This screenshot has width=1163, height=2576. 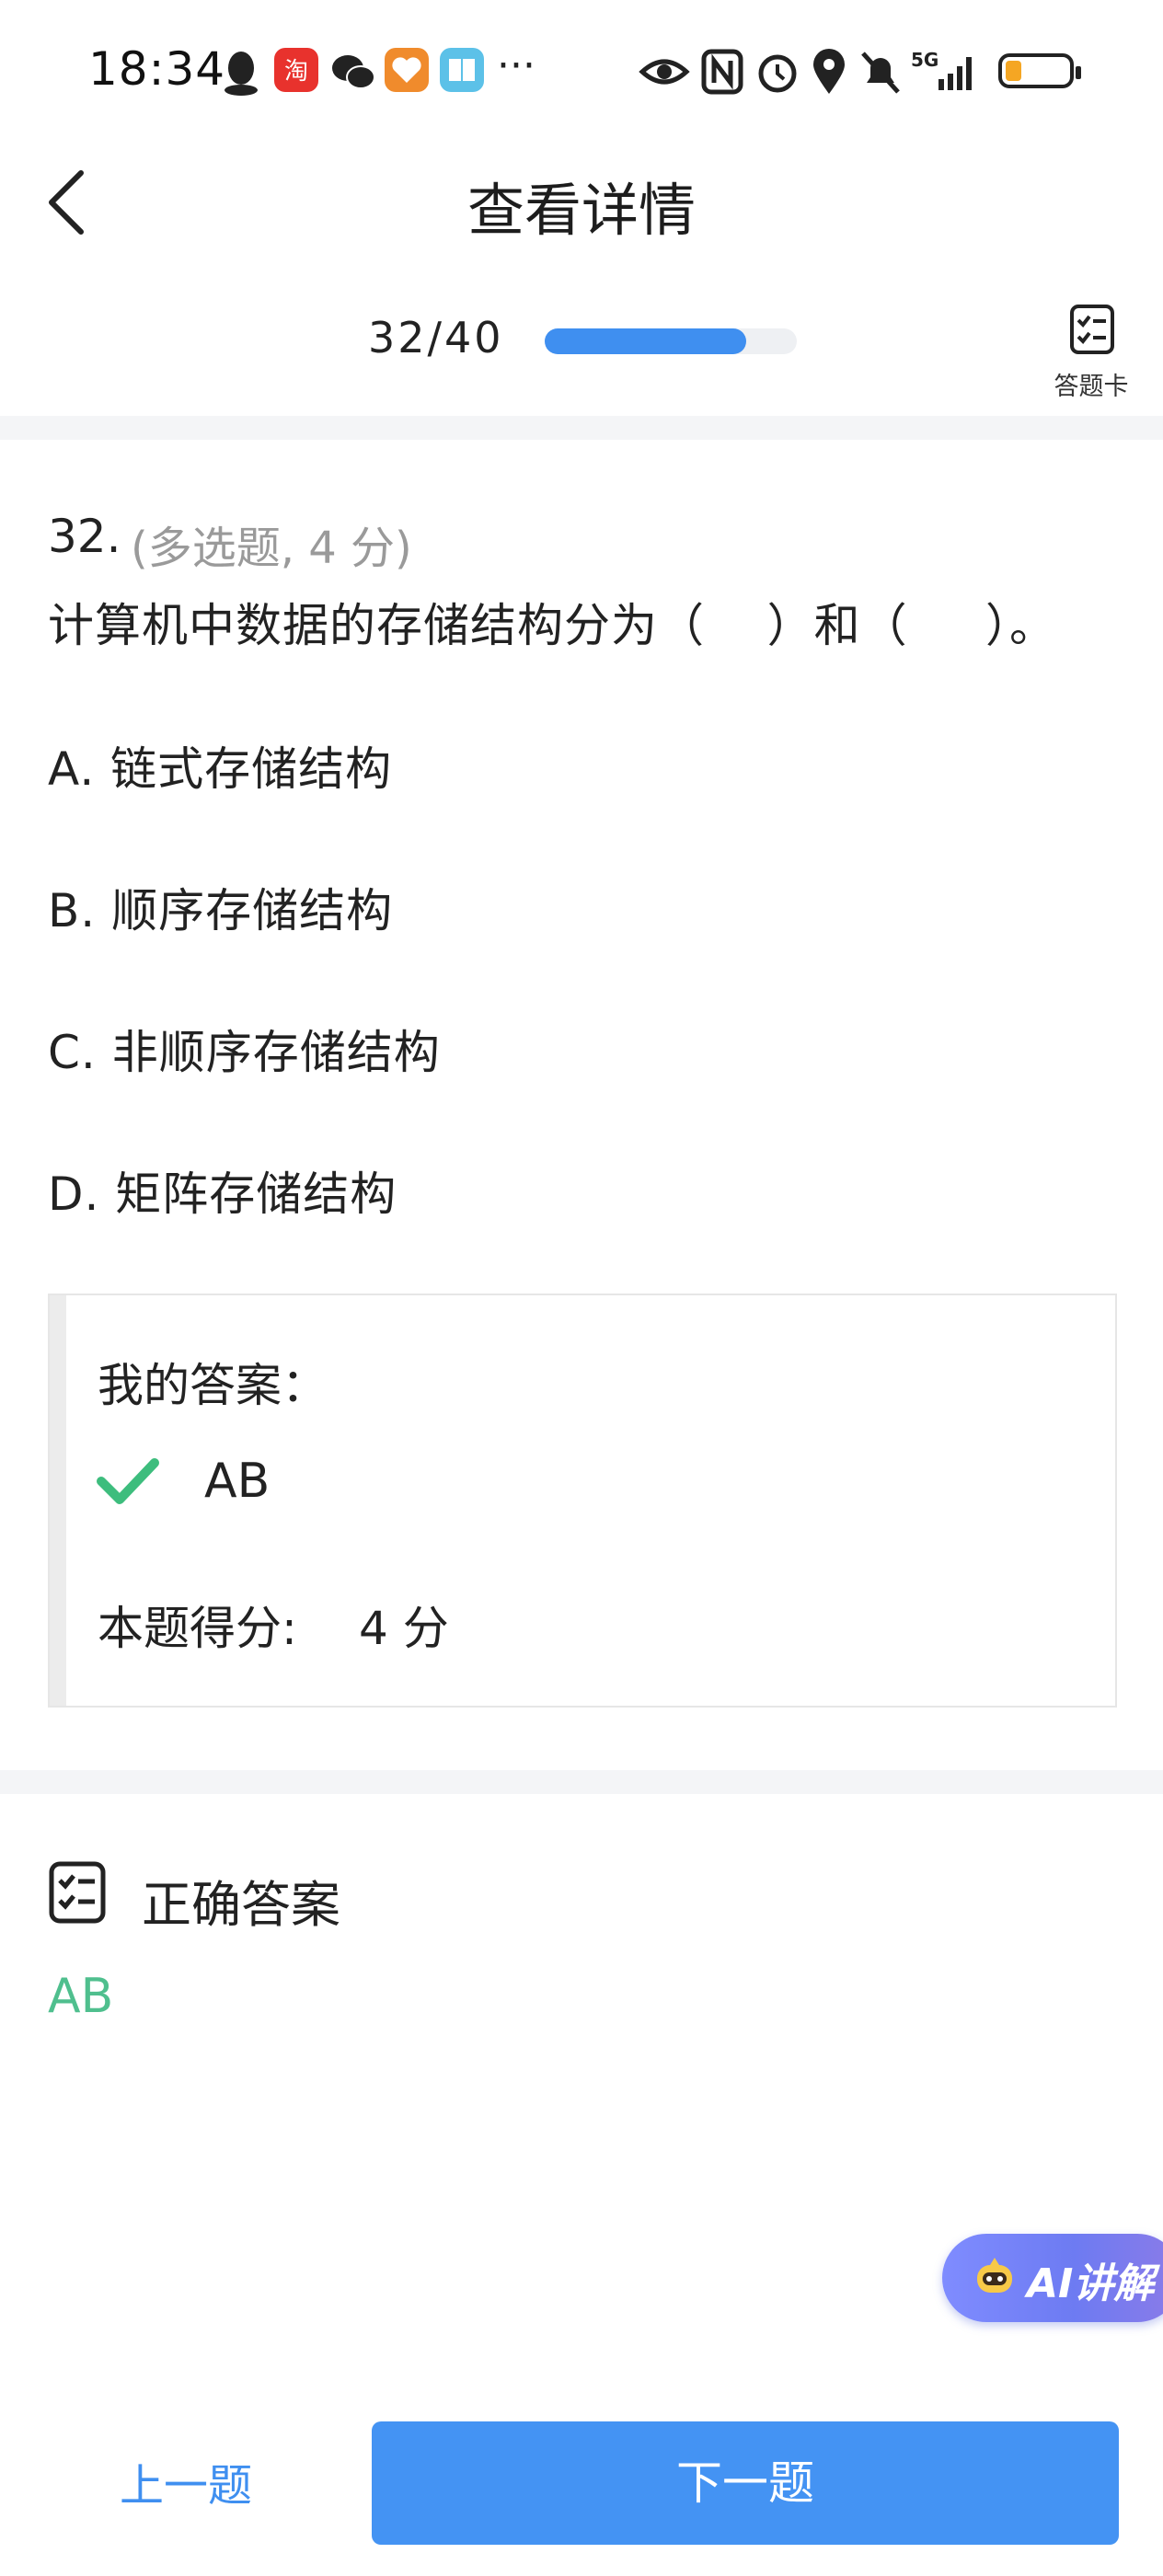 I want to click on signal-5g-icon: 5G, so click(x=942, y=69).